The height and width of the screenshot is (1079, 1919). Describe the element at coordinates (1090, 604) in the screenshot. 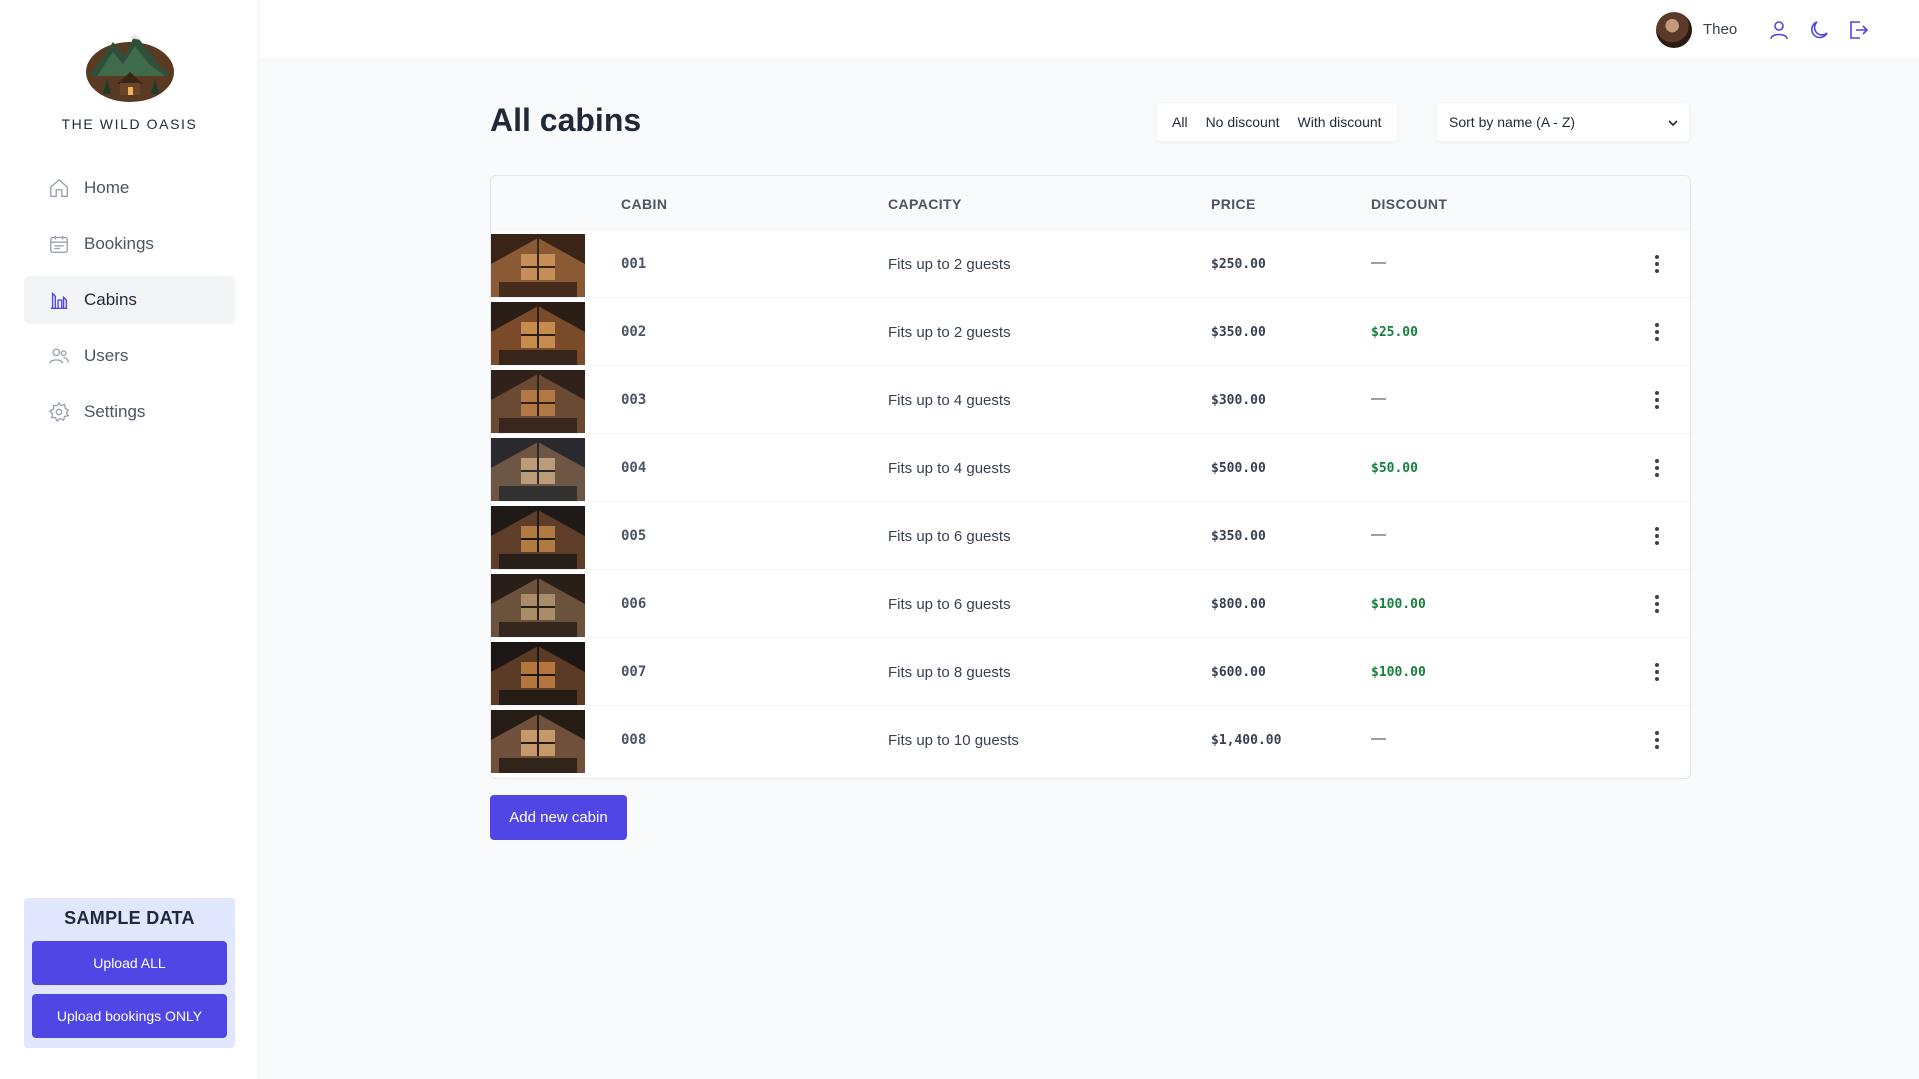

I see `table-row: 006 Fits up to 6 guests $800.00 $100.00` at that location.